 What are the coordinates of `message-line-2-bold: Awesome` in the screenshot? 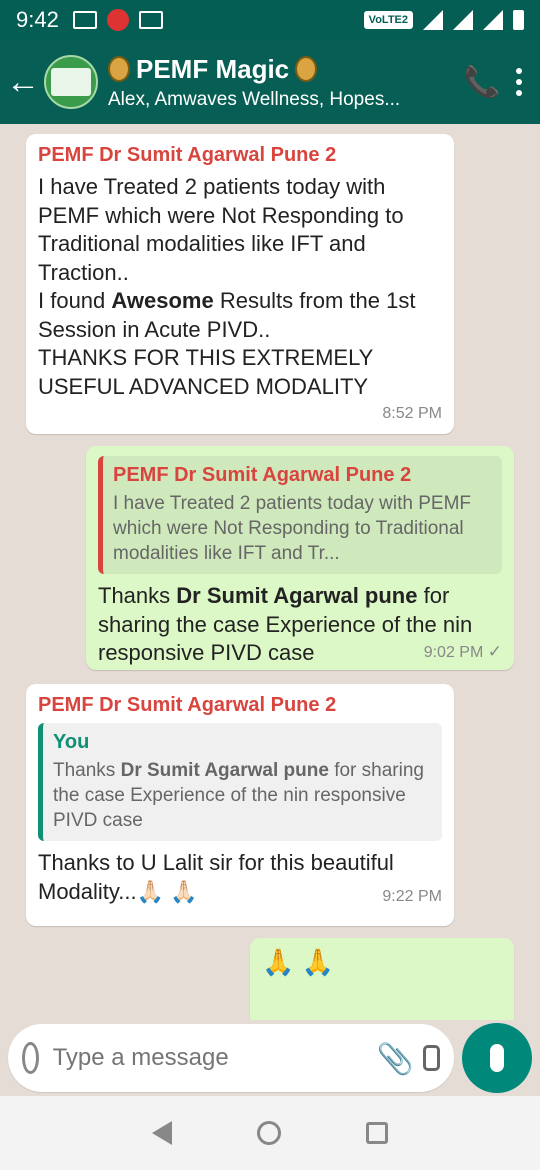 It's located at (162, 300).